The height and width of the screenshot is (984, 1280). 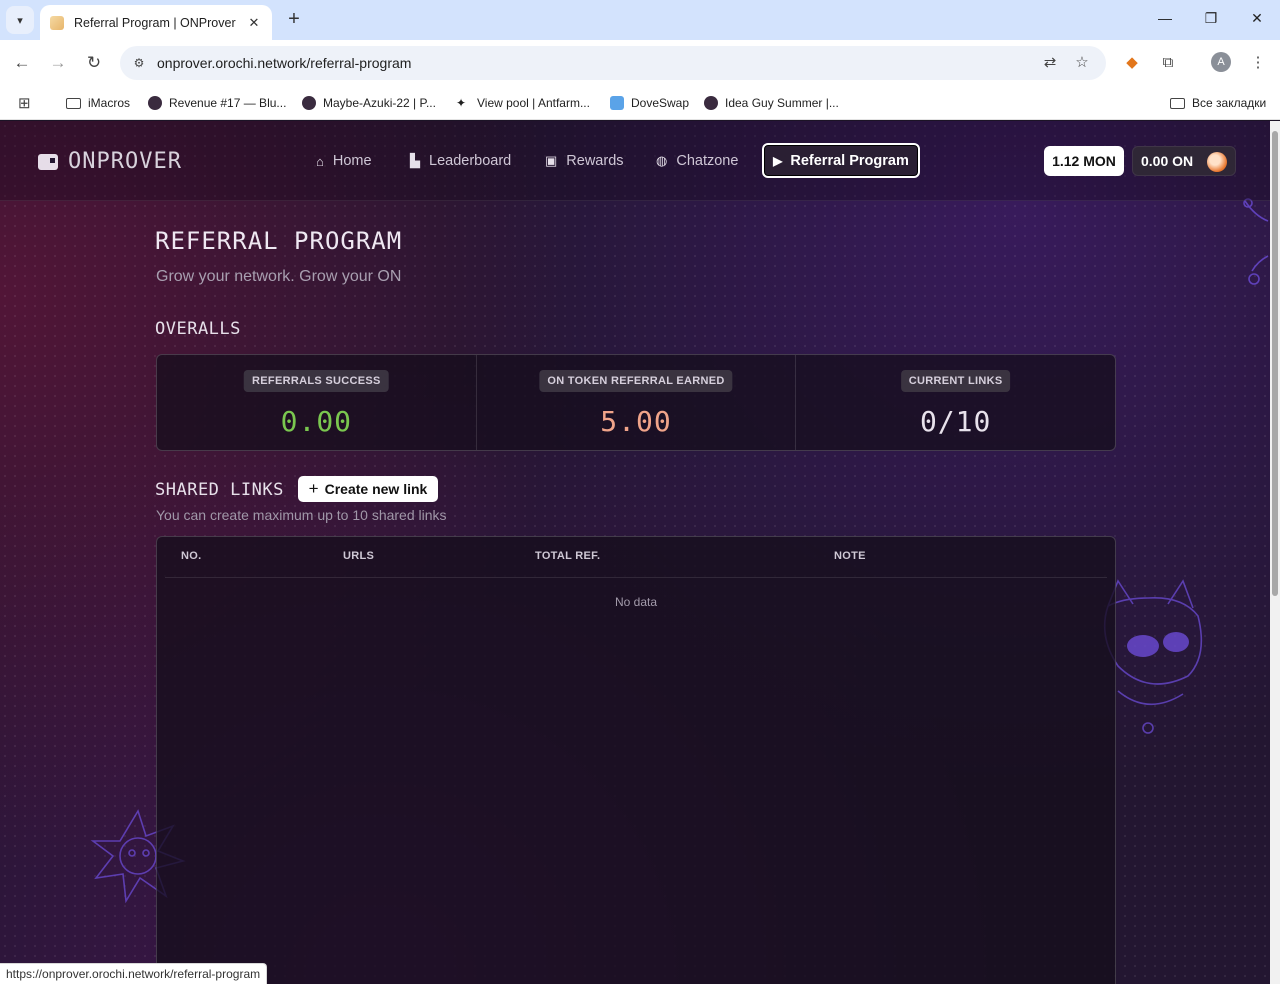 What do you see at coordinates (316, 381) in the screenshot?
I see `stat-label: REFERRALS SUCCESS` at bounding box center [316, 381].